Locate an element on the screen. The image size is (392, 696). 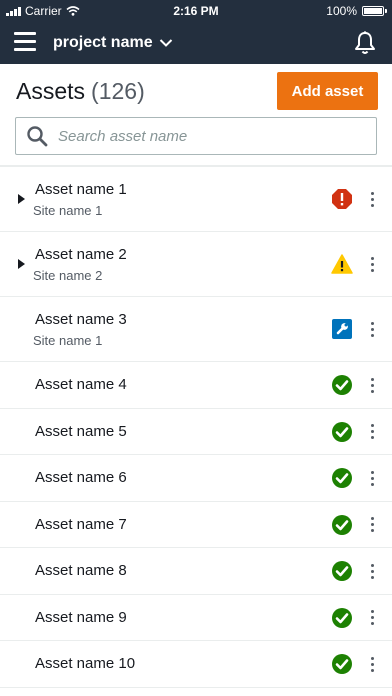
search-input is located at coordinates (208, 136).